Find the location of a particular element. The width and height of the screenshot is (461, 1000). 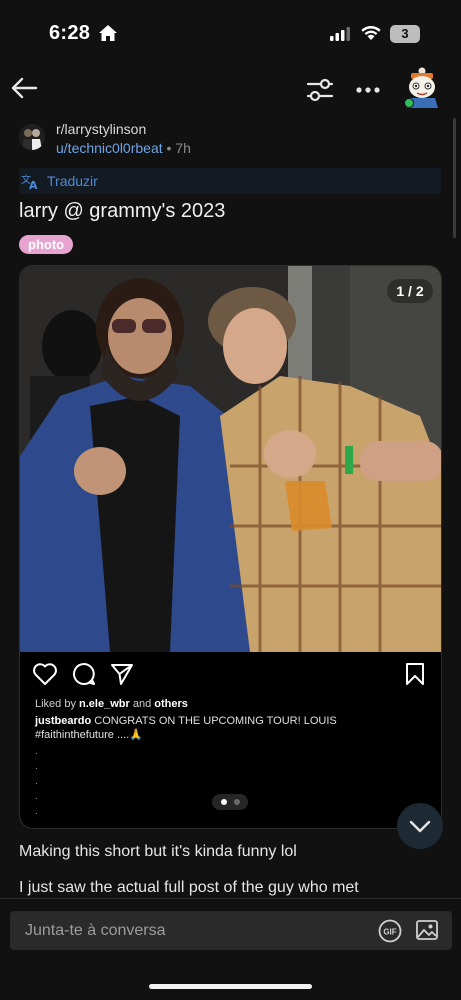

instagram-action-bar is located at coordinates (230, 674).